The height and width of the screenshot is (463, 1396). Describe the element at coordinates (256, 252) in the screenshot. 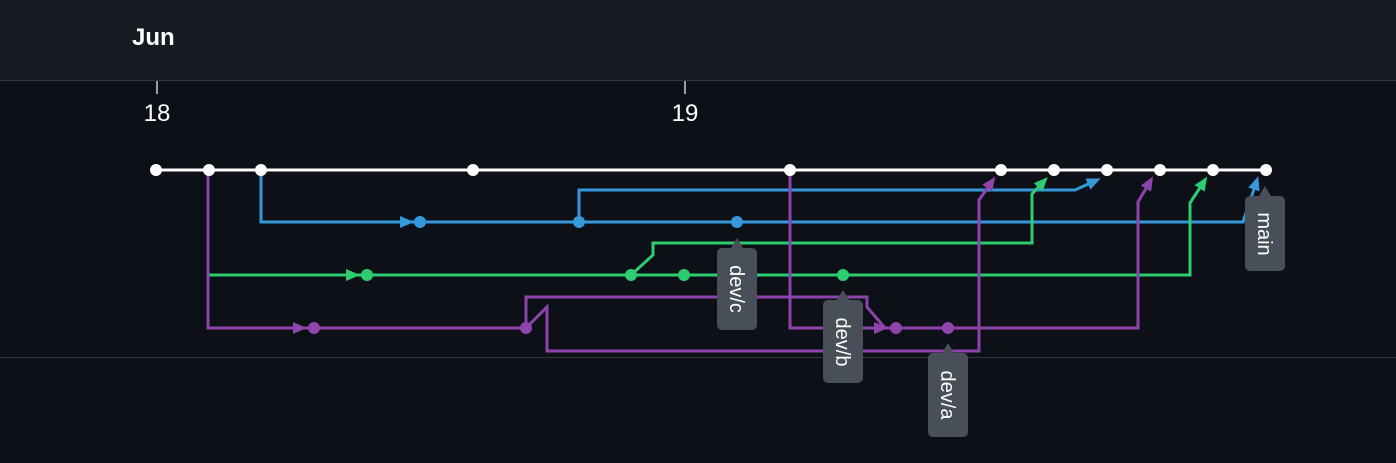

I see `branch-line-dev-a` at that location.